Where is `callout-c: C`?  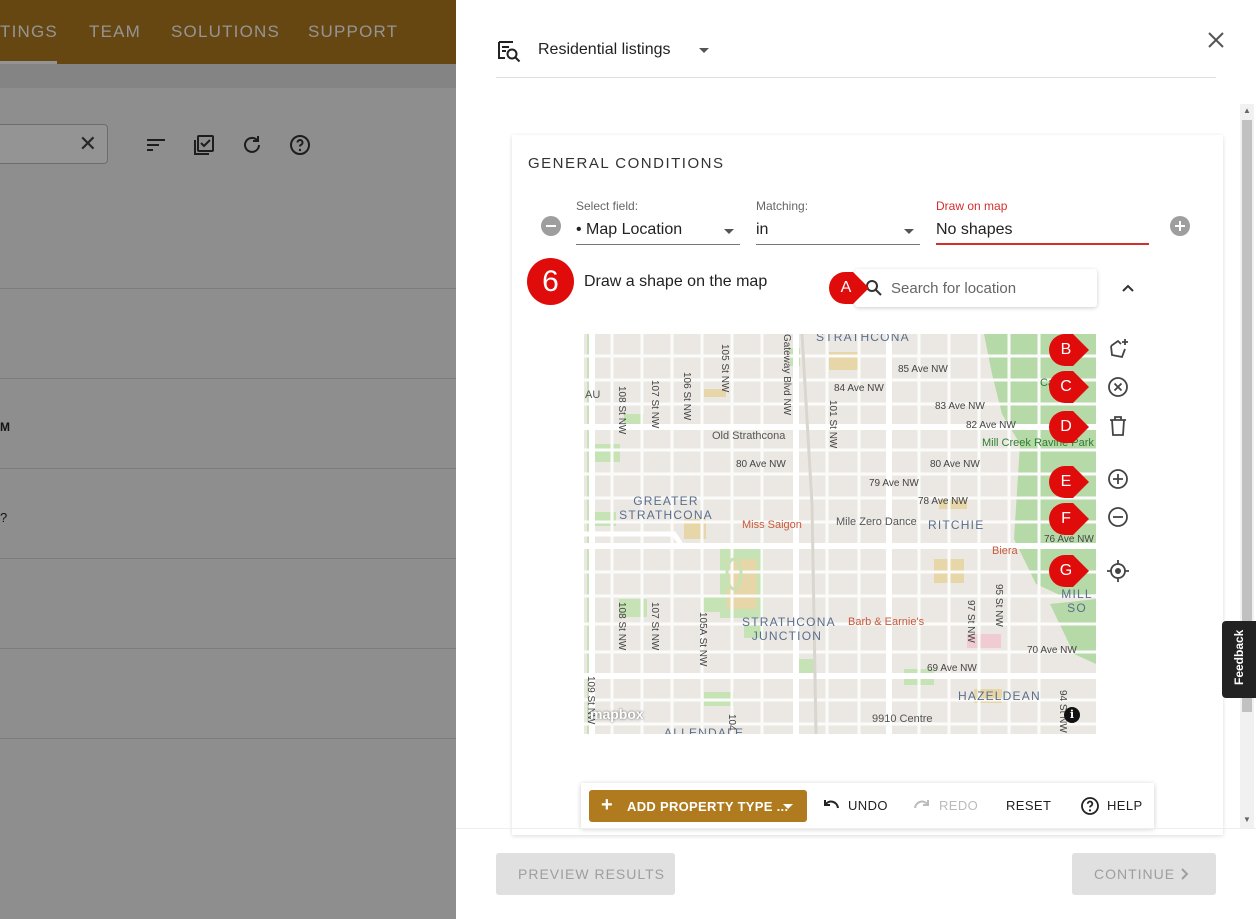
callout-c: C is located at coordinates (1069, 387).